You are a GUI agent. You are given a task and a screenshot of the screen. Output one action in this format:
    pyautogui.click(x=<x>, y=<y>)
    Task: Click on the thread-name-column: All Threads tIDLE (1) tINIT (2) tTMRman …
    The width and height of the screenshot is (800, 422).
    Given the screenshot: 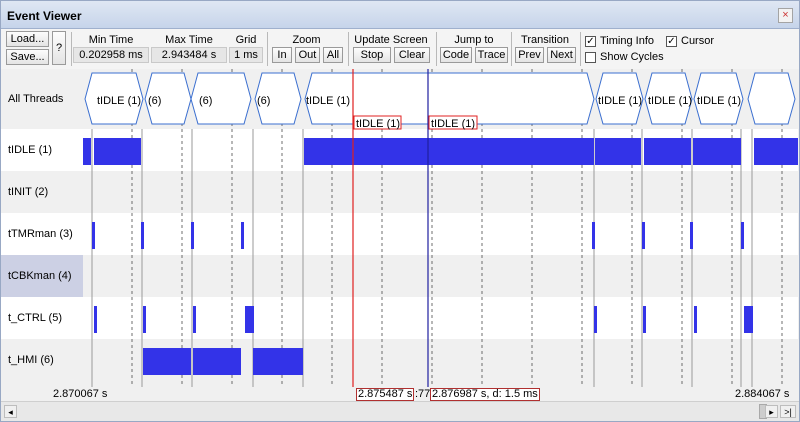 What is the action you would take?
    pyautogui.click(x=42, y=228)
    